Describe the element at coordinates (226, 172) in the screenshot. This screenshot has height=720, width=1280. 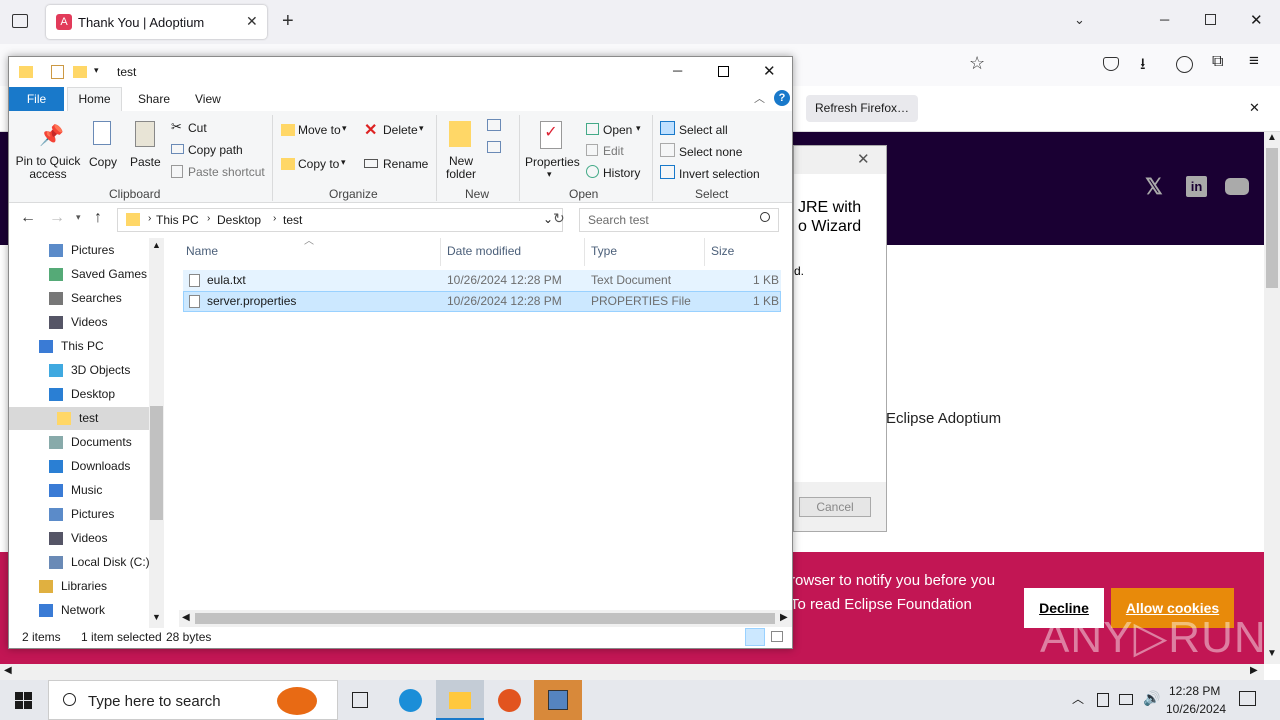
I see `paste-shortcut-button: Paste shortcut` at that location.